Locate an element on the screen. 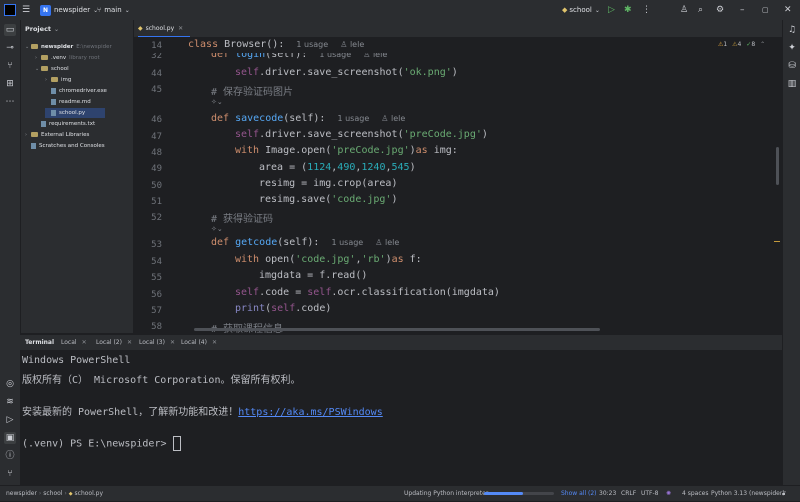 The width and height of the screenshot is (800, 502). breadcrumb-item: school.py is located at coordinates (89, 493).